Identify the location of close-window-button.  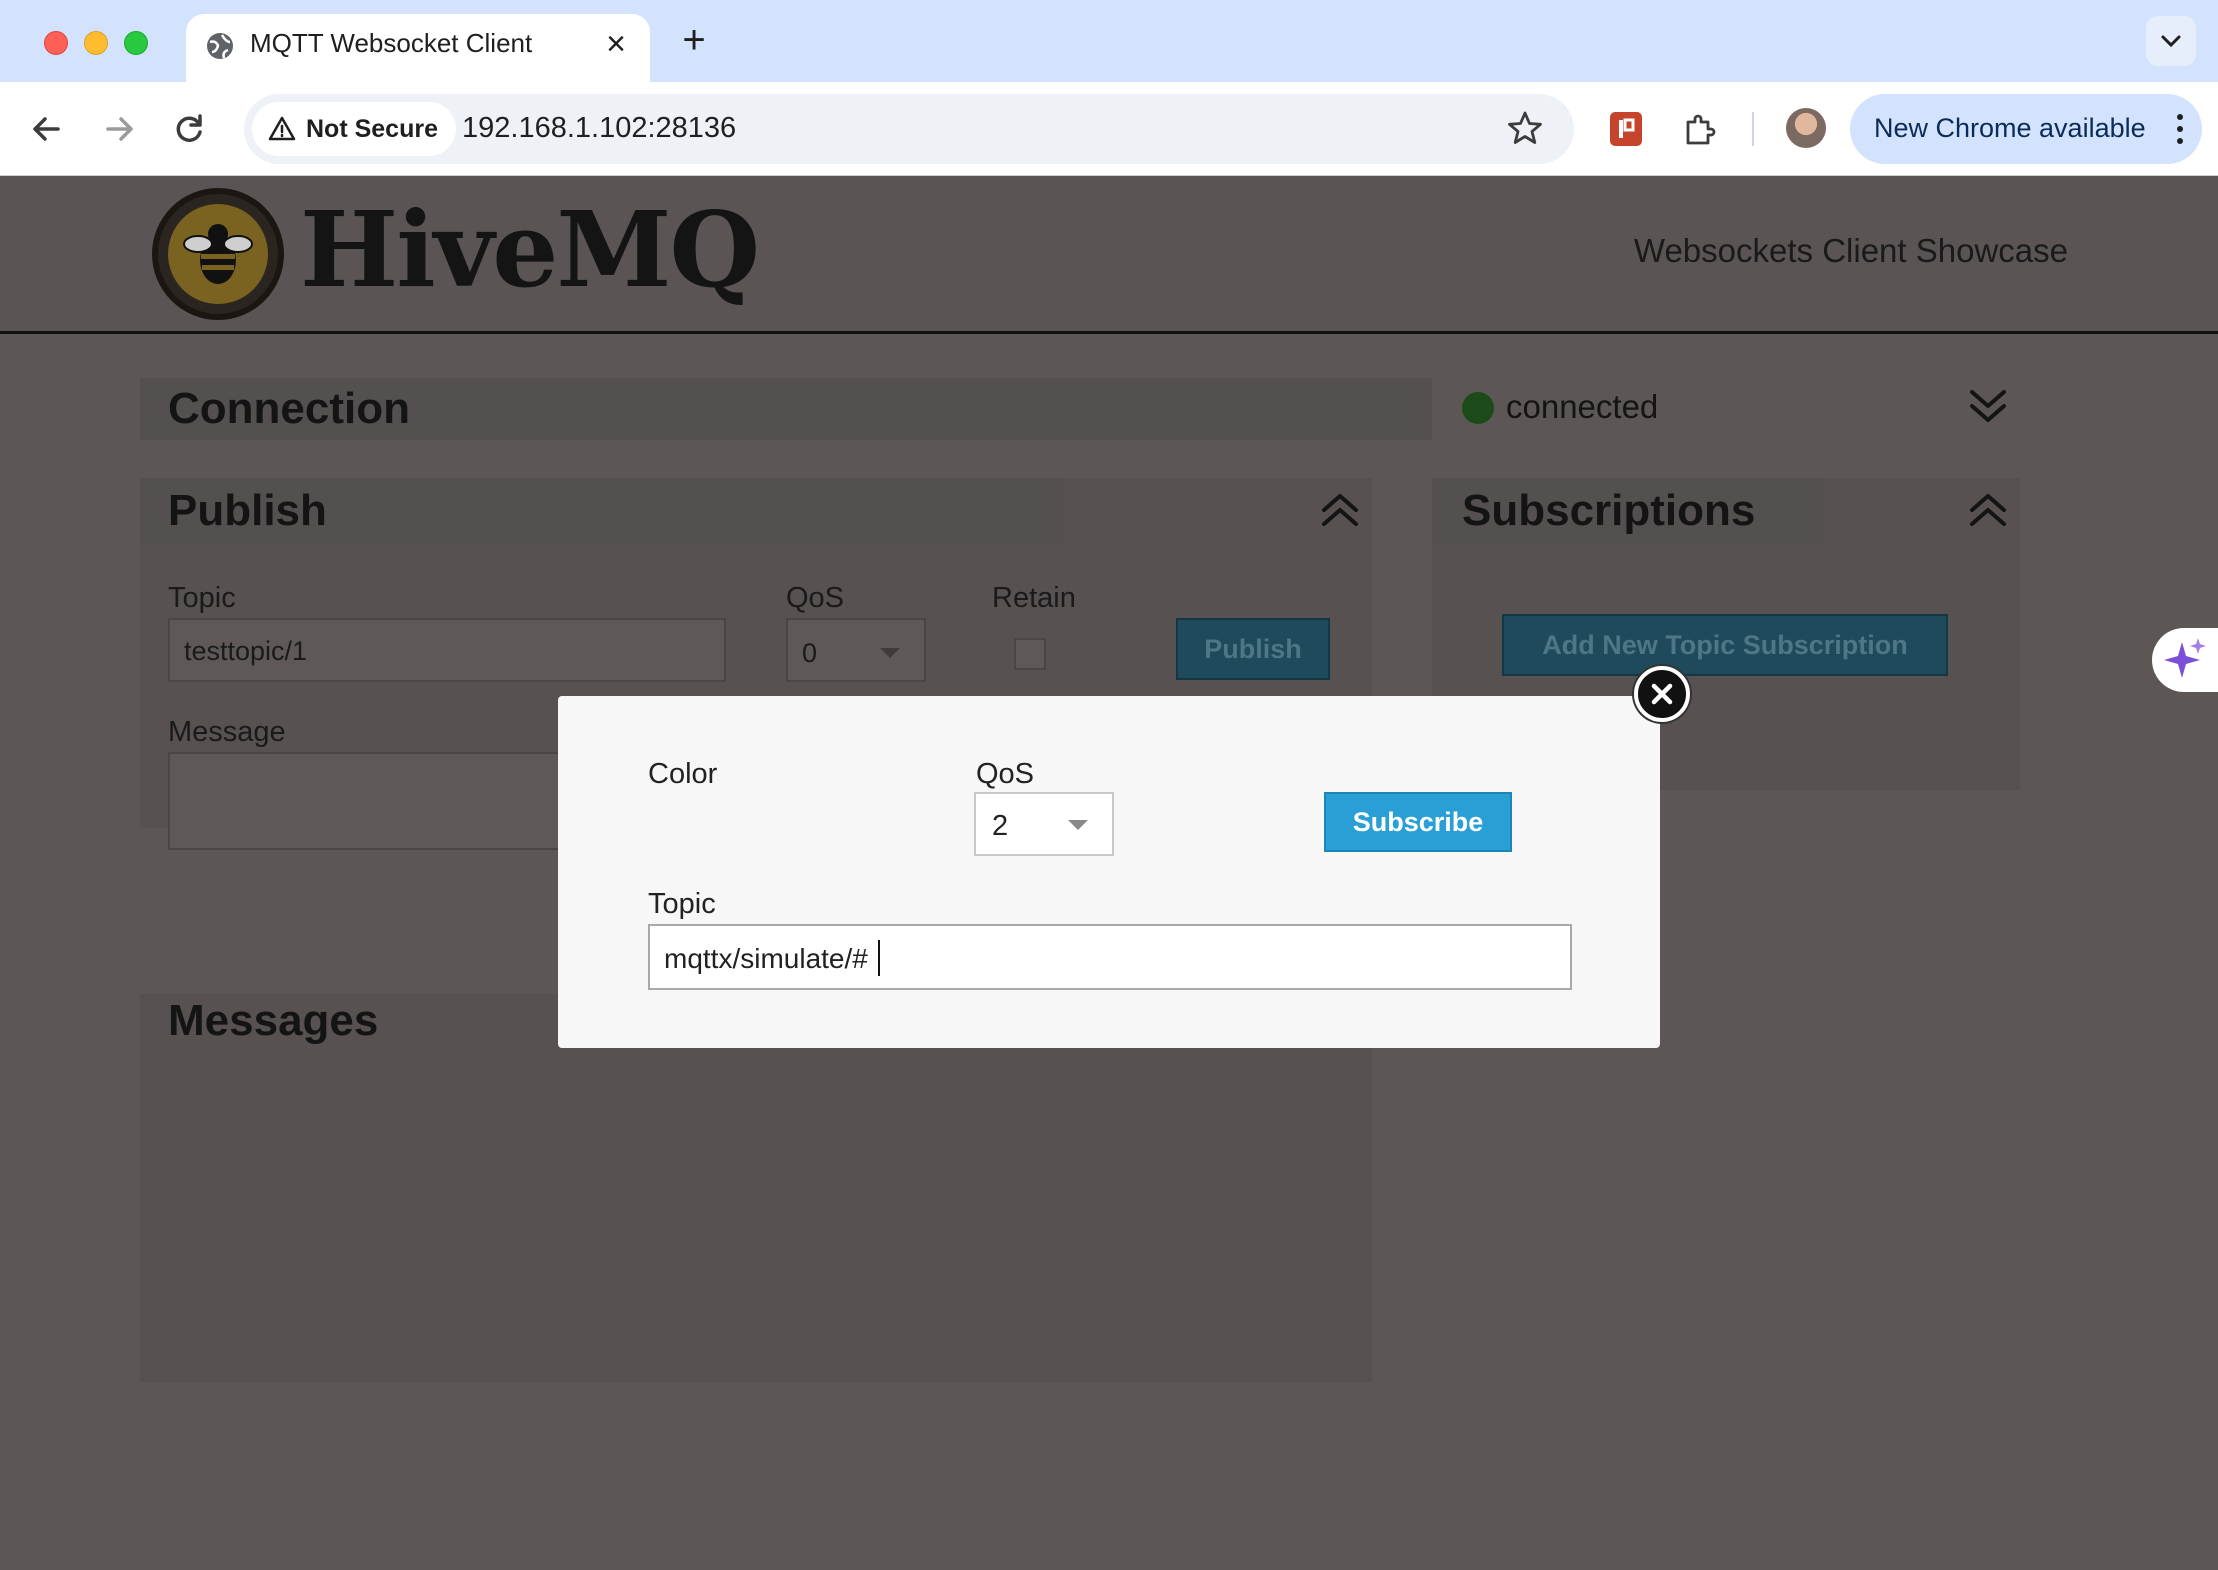
(56, 43).